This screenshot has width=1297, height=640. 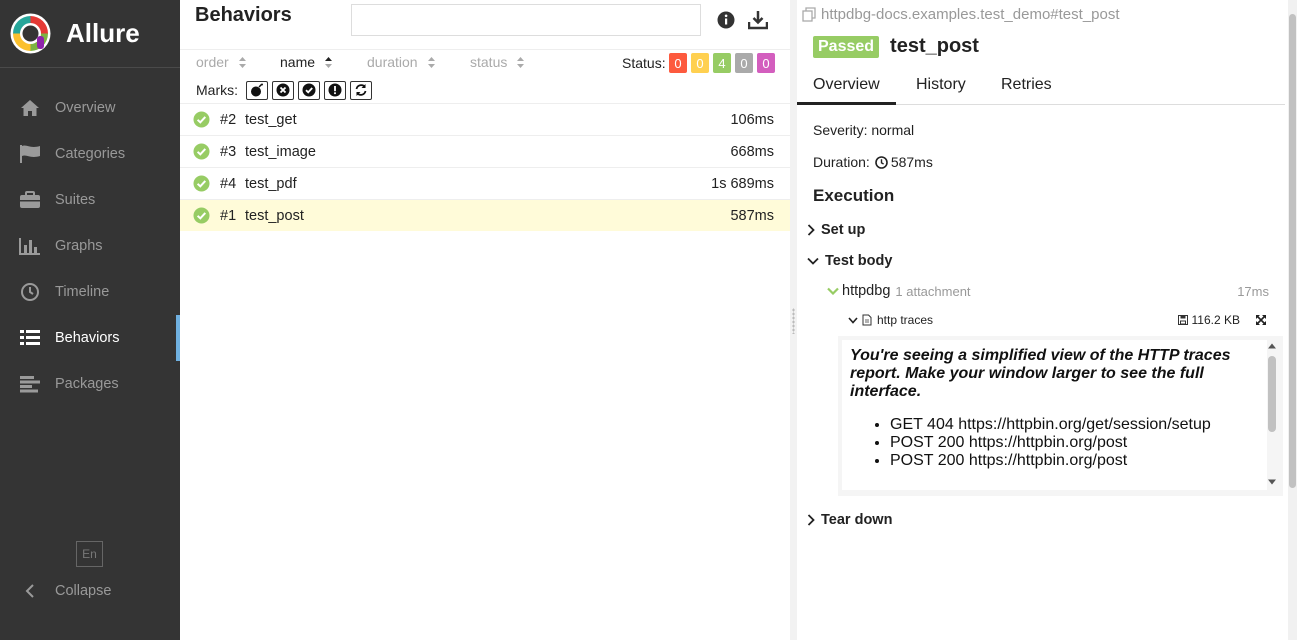 I want to click on setup-stage: Set up, so click(x=836, y=230).